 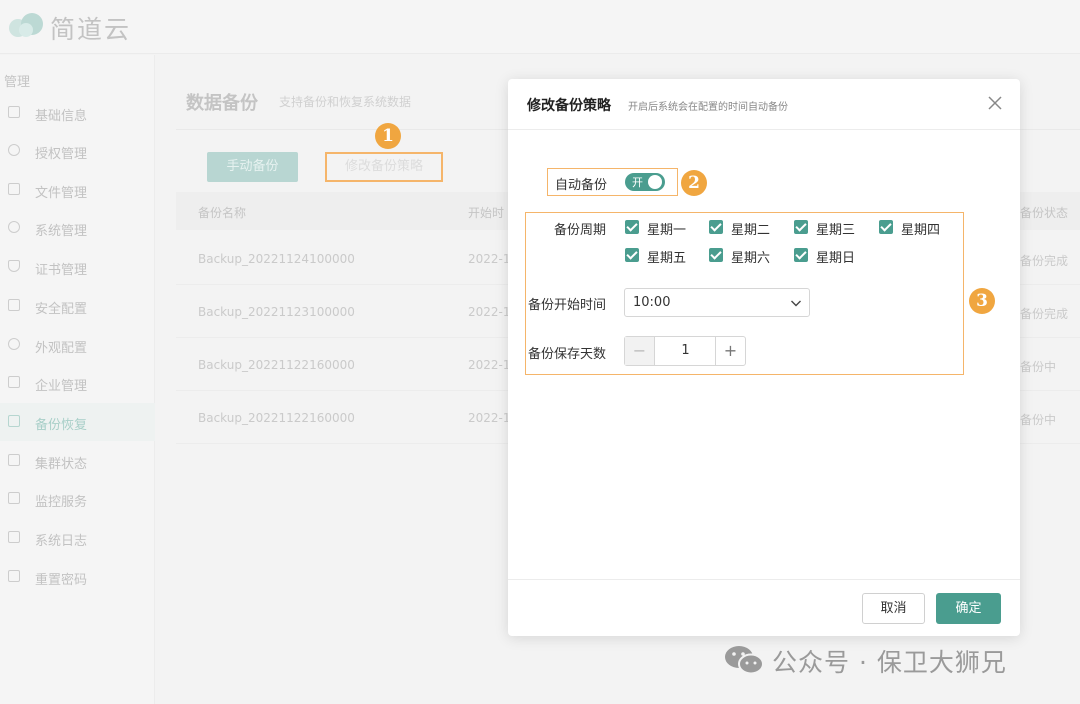 What do you see at coordinates (645, 182) in the screenshot?
I see `auto-backup-toggle: 开` at bounding box center [645, 182].